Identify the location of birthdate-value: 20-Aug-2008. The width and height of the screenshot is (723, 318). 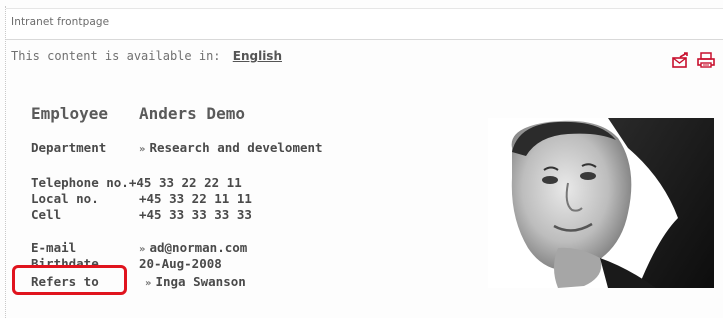
(180, 263).